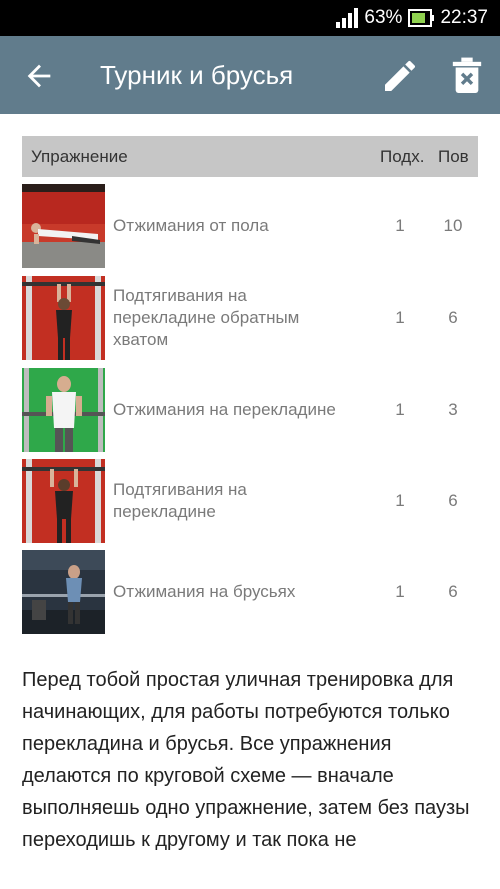  I want to click on arrow-back-icon, so click(39, 76).